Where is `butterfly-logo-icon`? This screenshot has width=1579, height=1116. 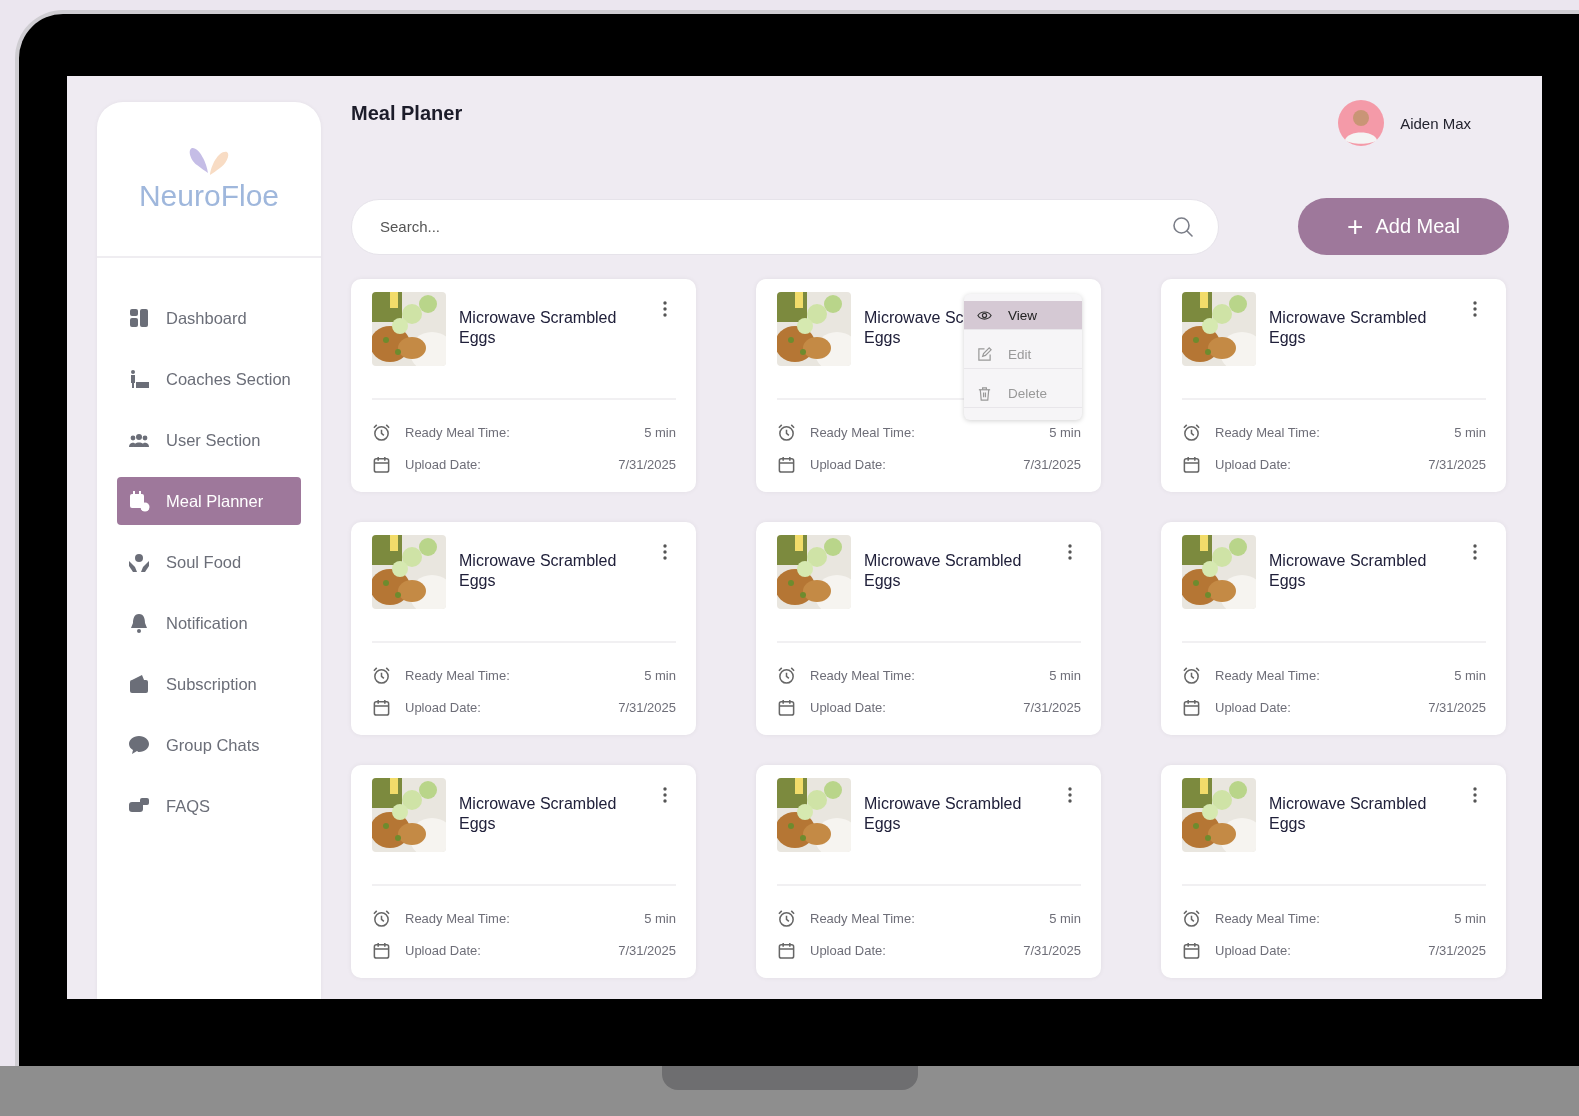 butterfly-logo-icon is located at coordinates (209, 161).